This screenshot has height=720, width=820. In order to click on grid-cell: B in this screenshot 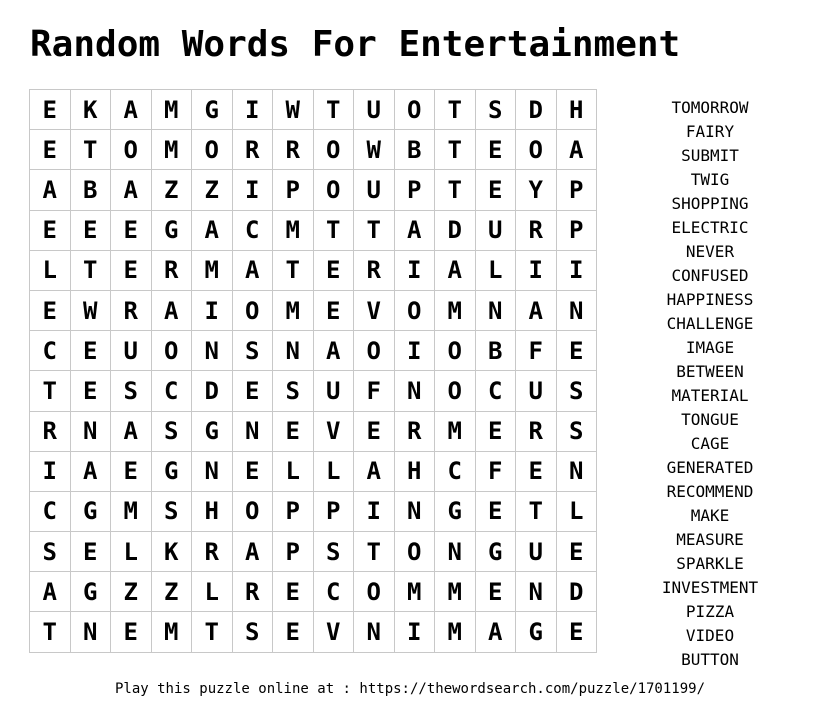, I will do `click(90, 190)`.